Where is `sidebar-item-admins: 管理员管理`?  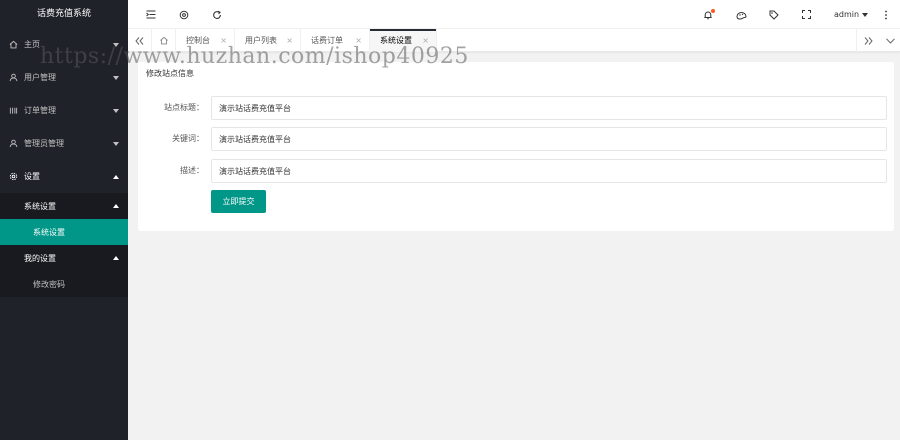 sidebar-item-admins: 管理员管理 is located at coordinates (64, 143).